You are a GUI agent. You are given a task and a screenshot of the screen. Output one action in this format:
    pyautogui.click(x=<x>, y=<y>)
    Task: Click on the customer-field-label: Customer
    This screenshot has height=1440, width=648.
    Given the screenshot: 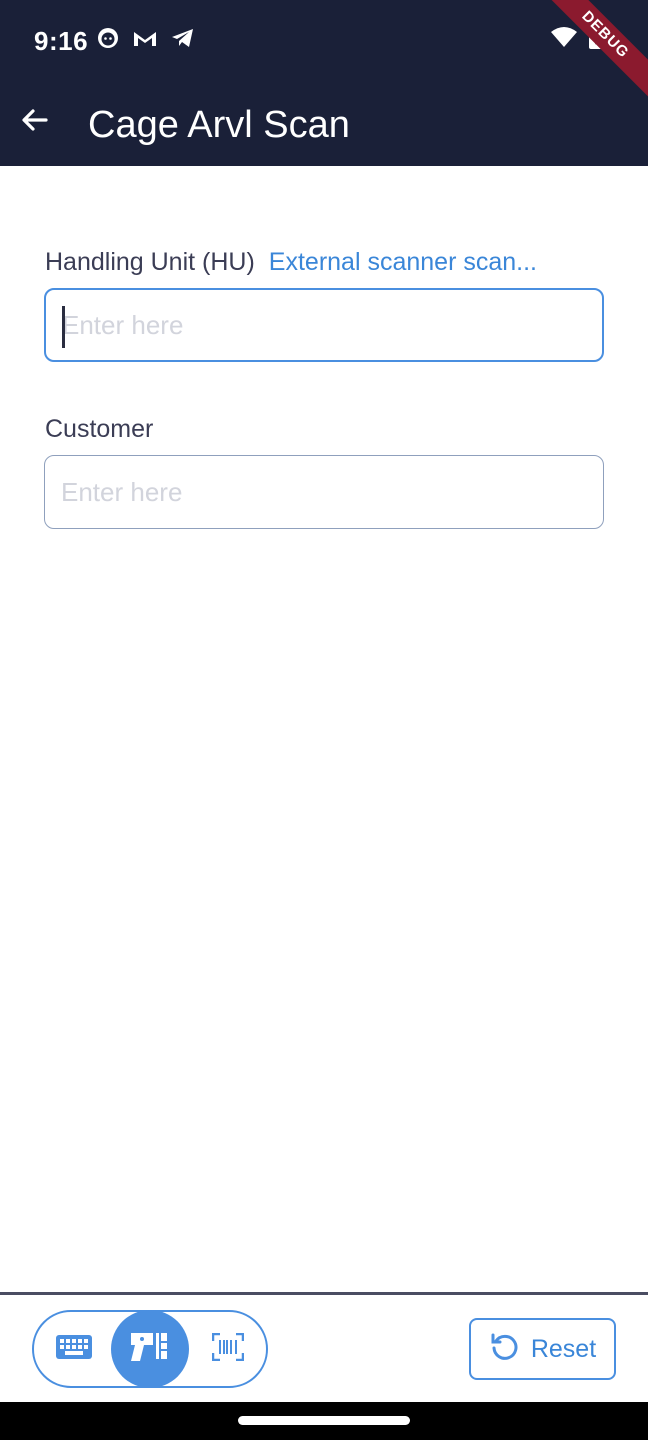 What is the action you would take?
    pyautogui.click(x=99, y=429)
    